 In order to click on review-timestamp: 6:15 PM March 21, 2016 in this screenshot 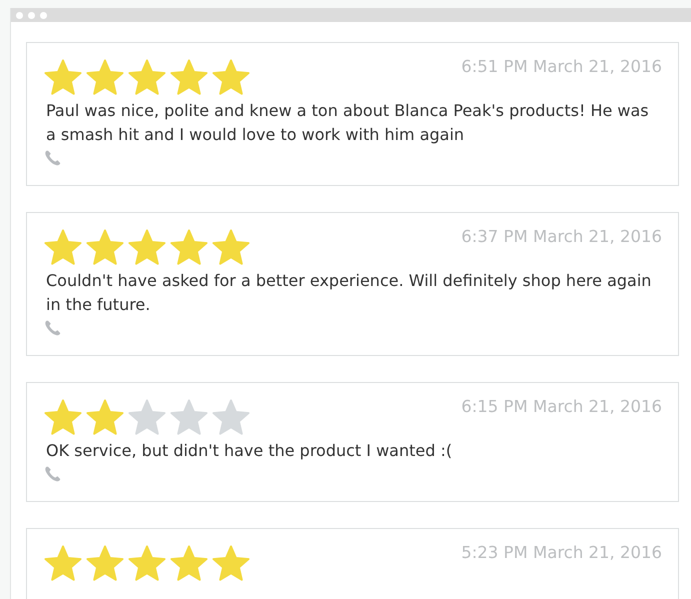, I will do `click(561, 406)`.